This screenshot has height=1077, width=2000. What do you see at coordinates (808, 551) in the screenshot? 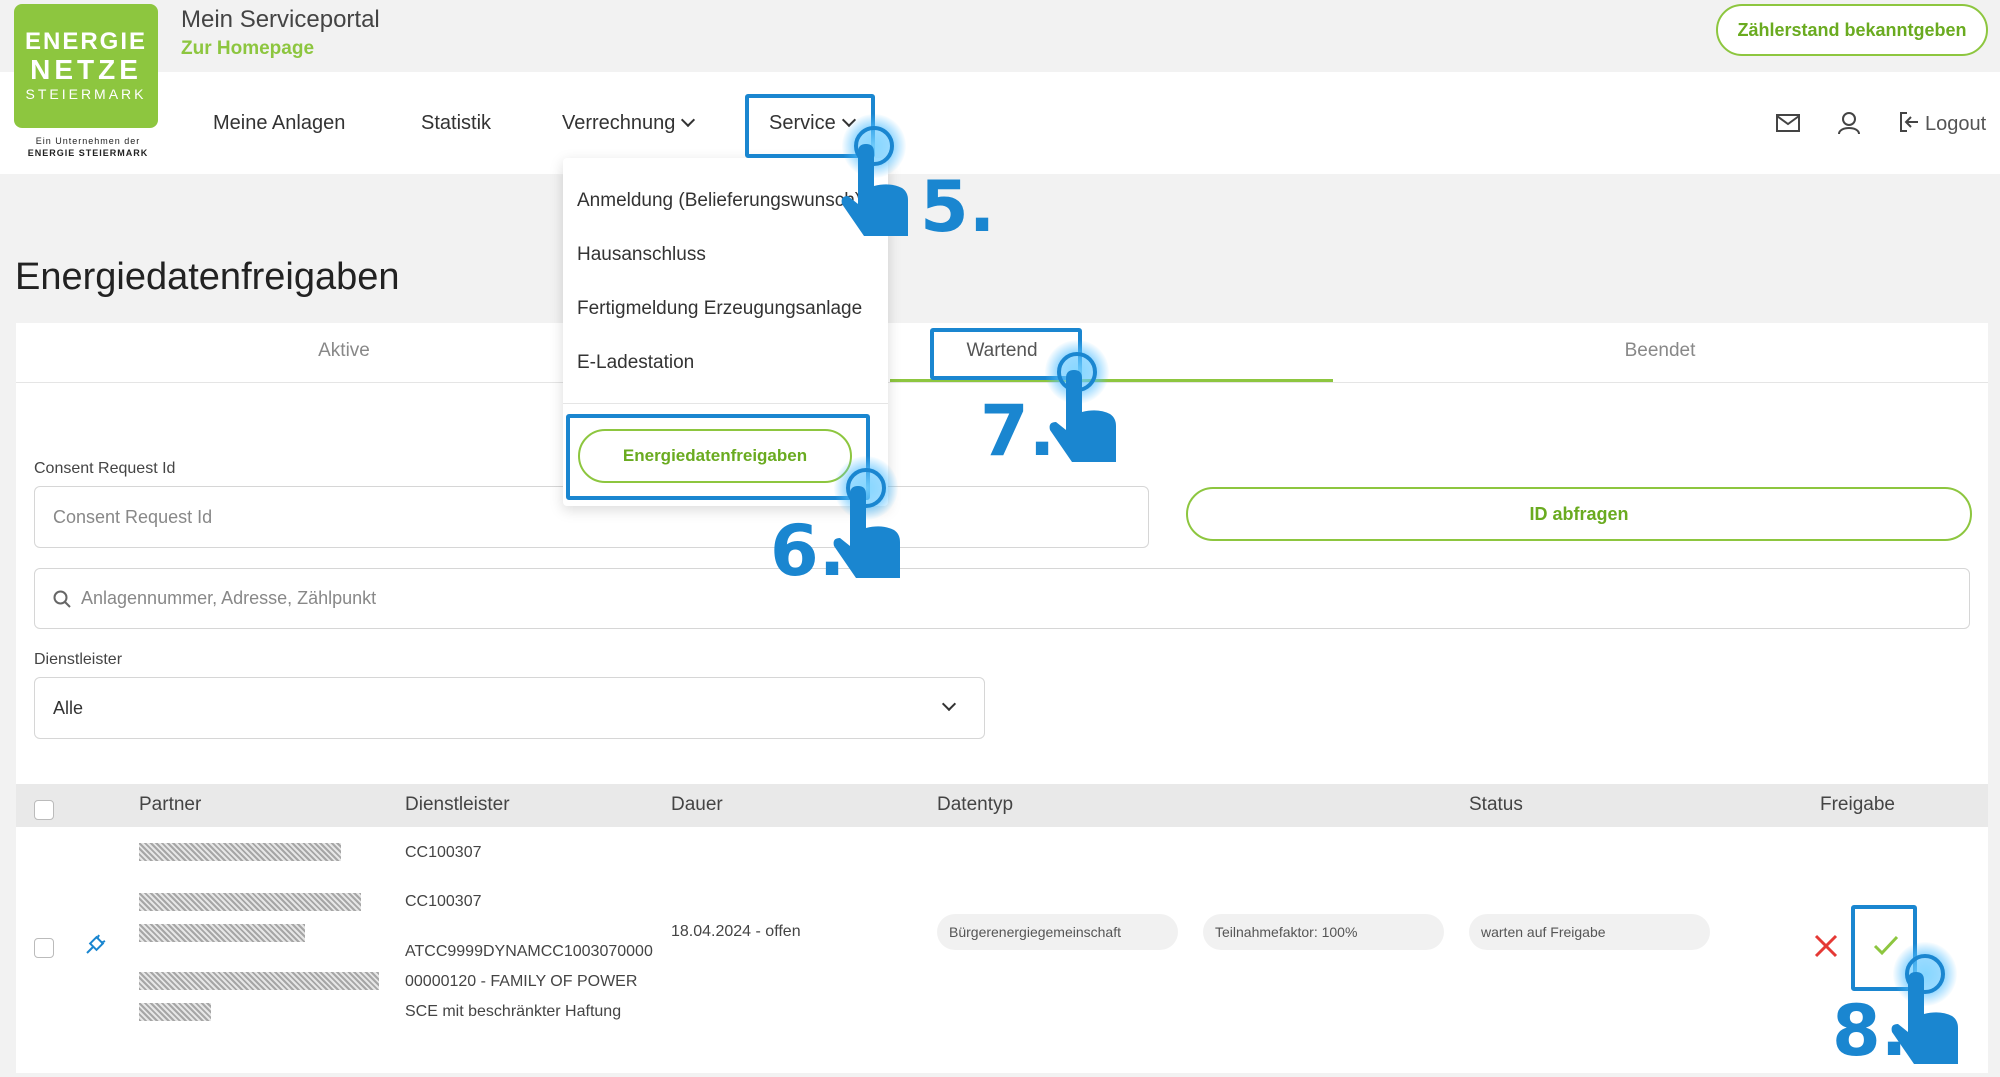
I see `step-6-label: 6.` at bounding box center [808, 551].